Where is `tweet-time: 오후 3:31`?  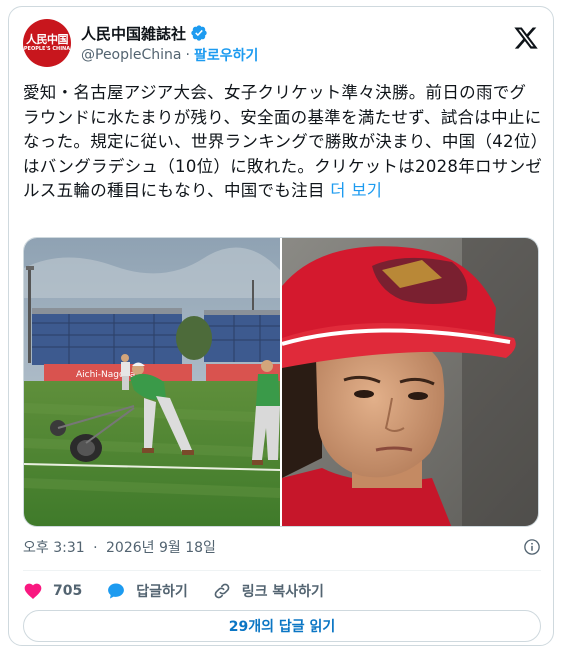 tweet-time: 오후 3:31 is located at coordinates (54, 548).